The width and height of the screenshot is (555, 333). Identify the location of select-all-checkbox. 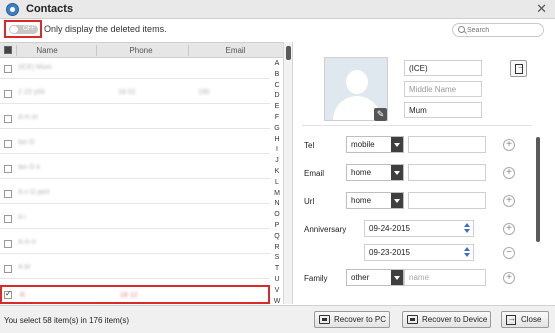
(8, 50).